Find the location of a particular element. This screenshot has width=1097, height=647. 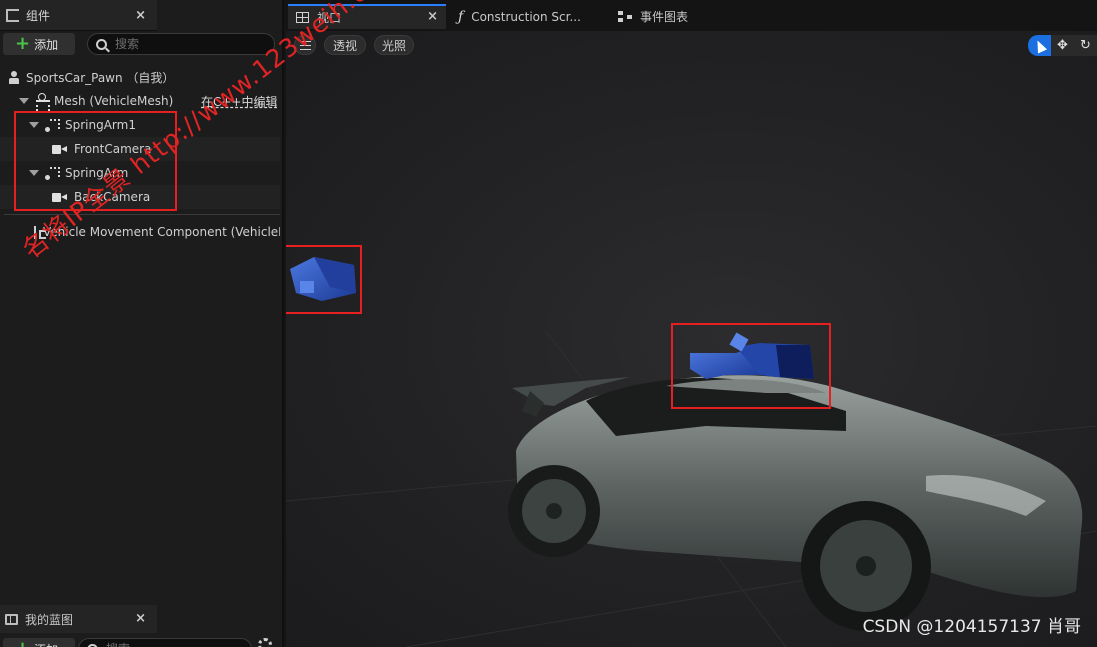

function-icon: ƒ is located at coordinates (461, 16).